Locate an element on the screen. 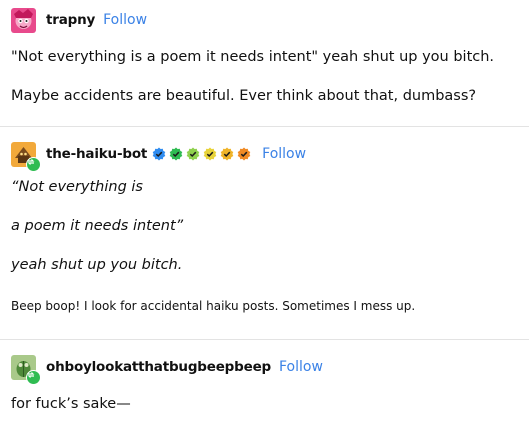  post-header: the-haiku-bot Follow is located at coordinates (265, 149).